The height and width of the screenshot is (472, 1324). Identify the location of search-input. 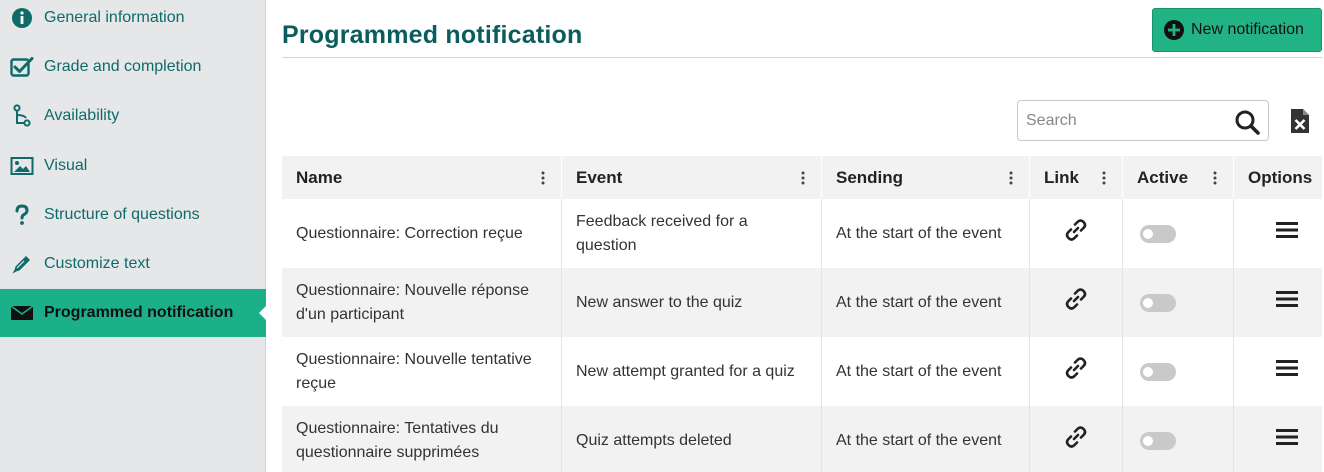
(1126, 121).